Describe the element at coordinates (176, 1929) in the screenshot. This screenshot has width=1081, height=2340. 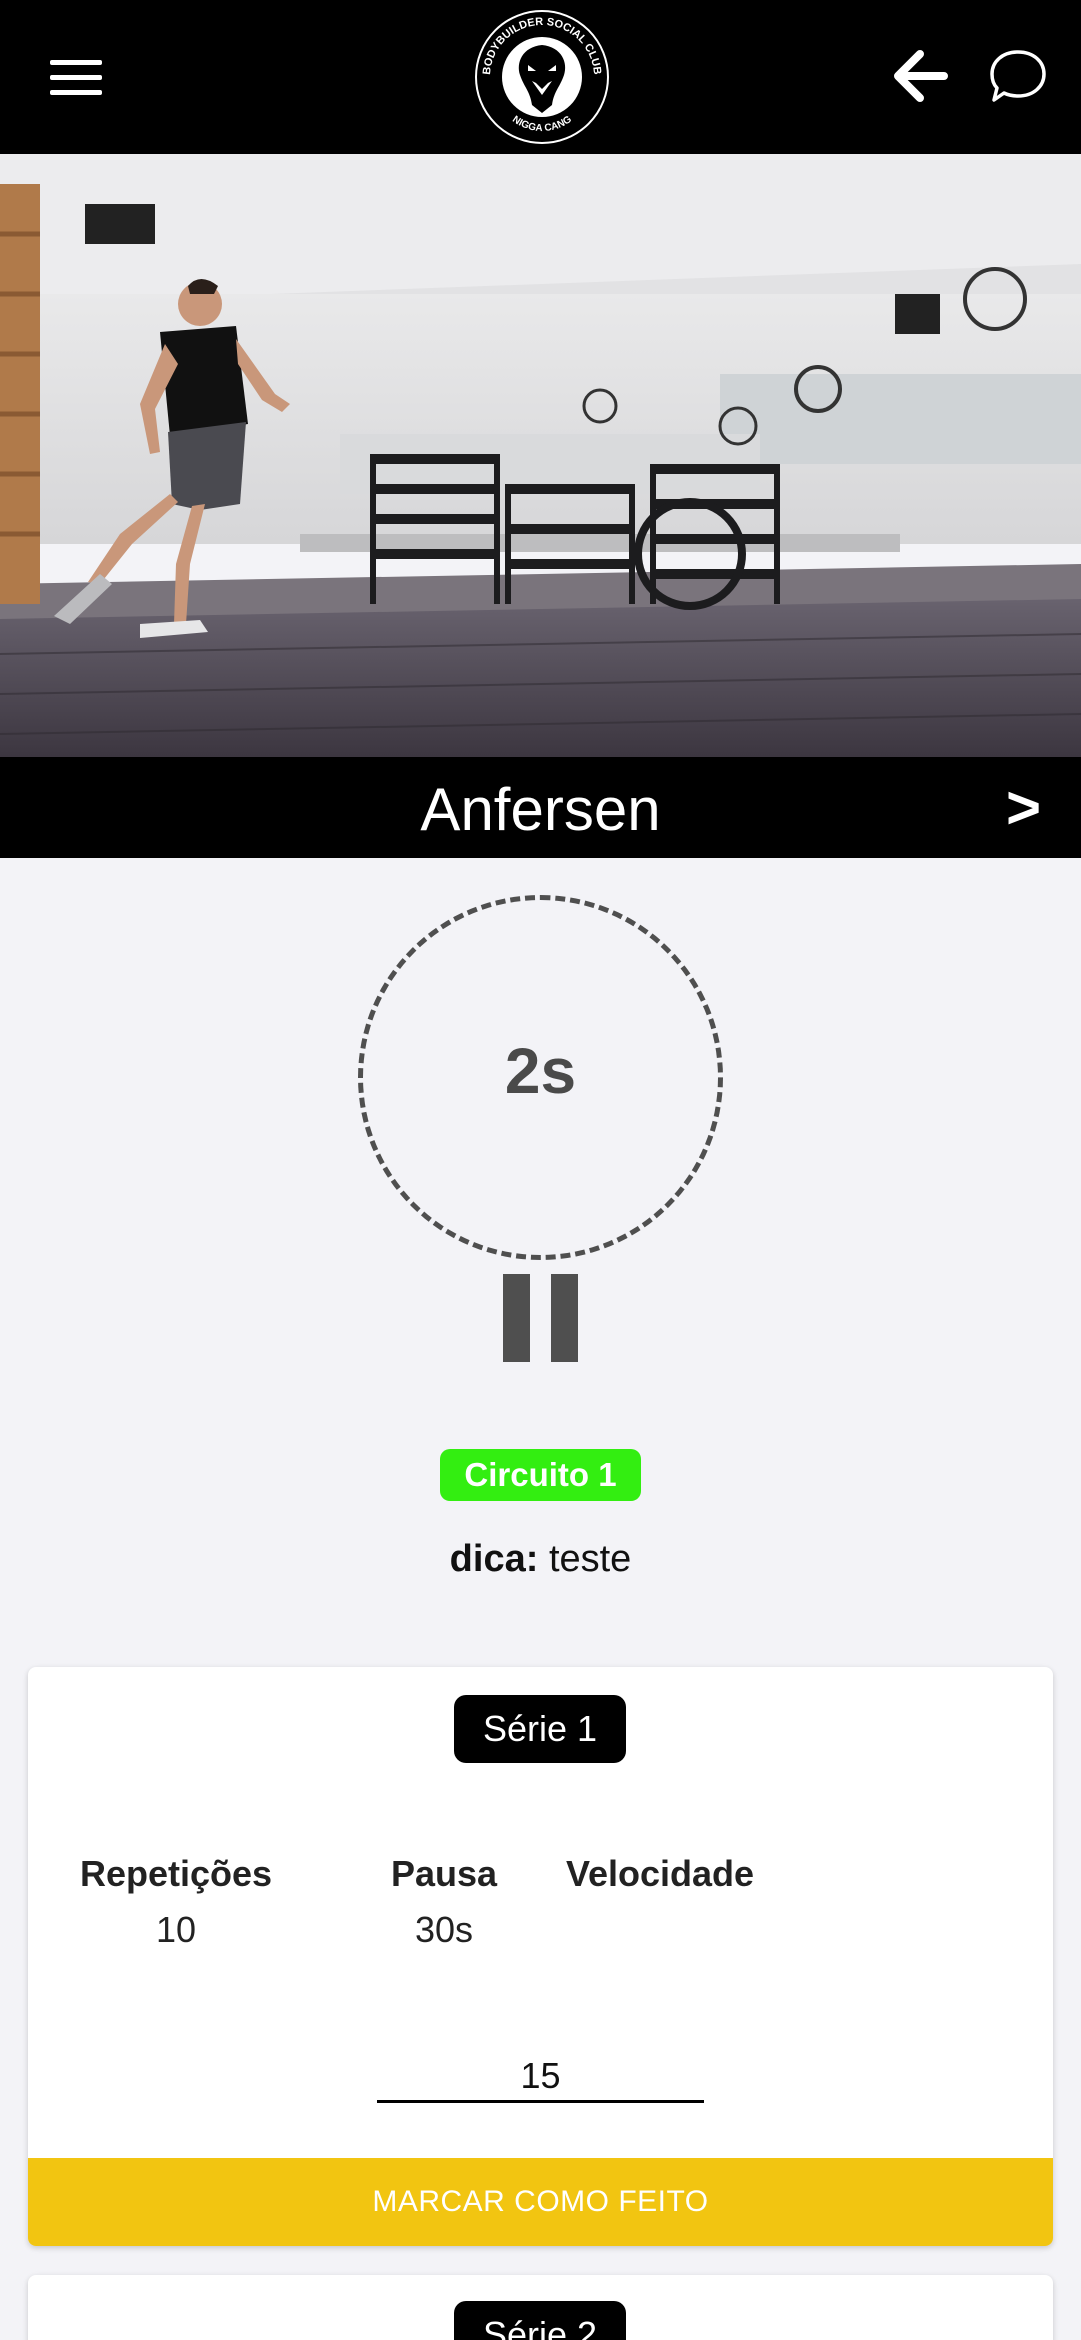
I see `stat-value: 10` at that location.